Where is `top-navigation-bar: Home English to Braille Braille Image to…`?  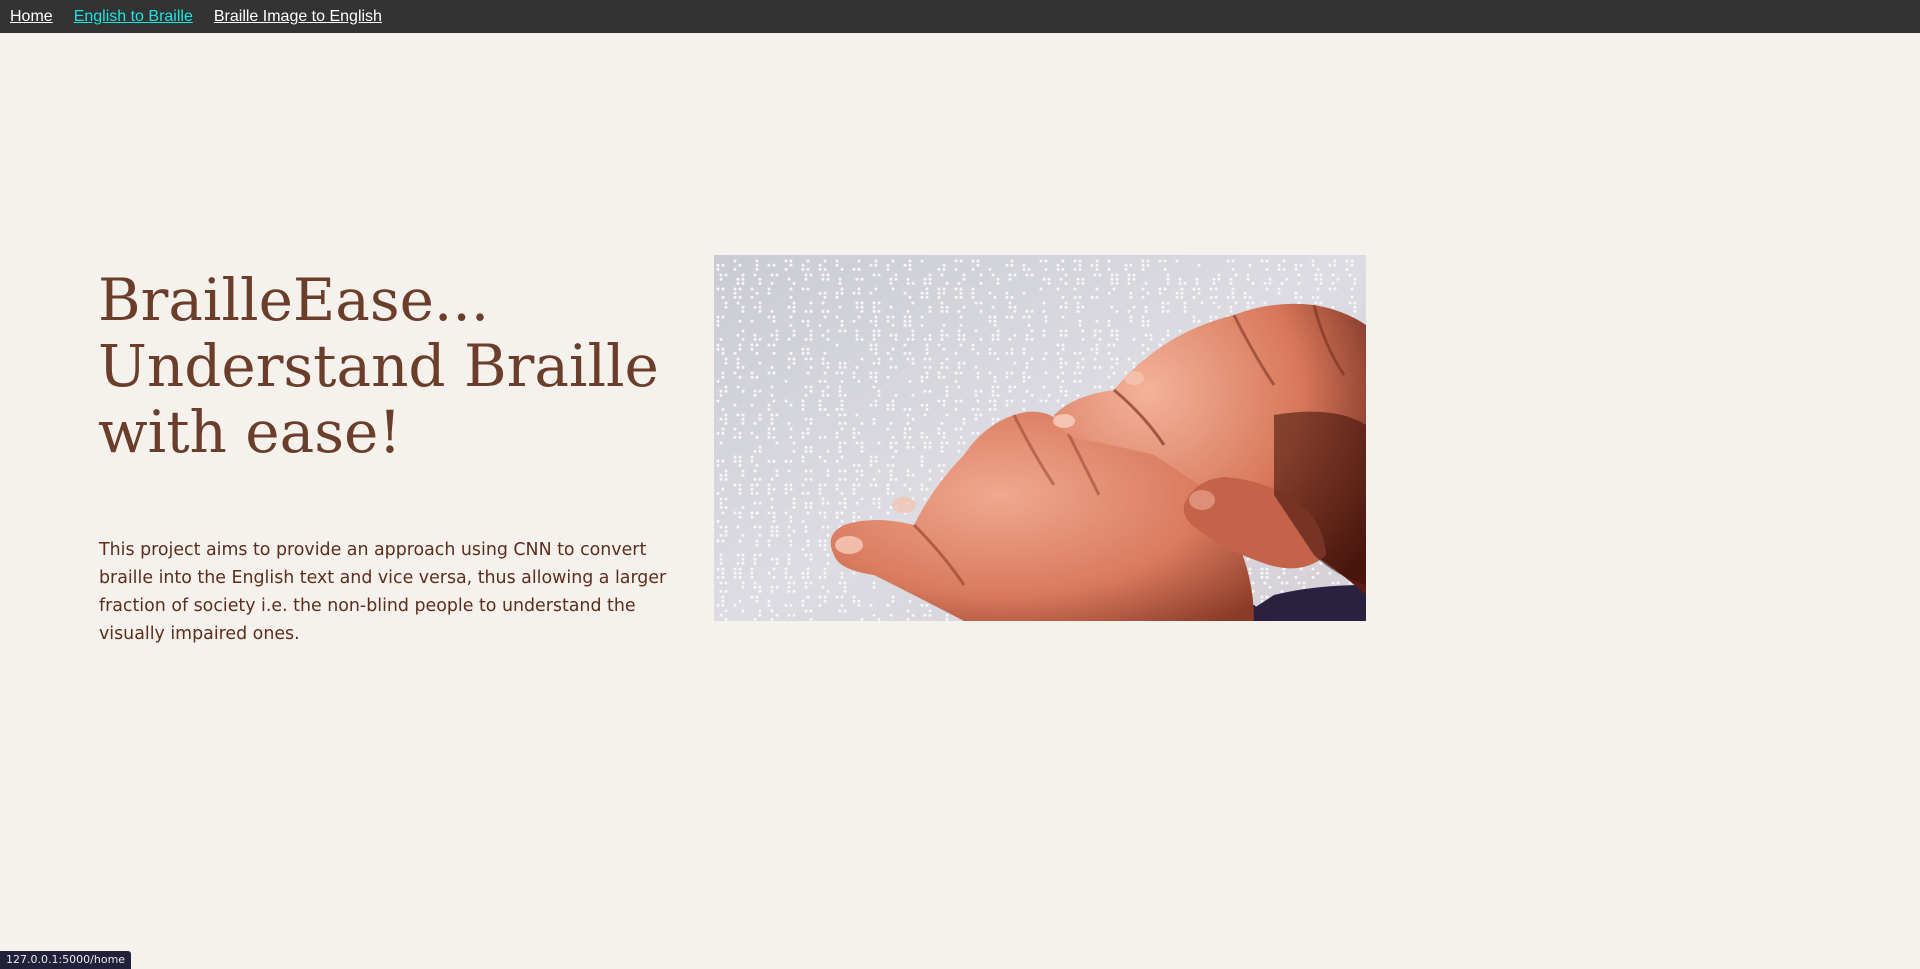
top-navigation-bar: Home English to Braille Braille Image to… is located at coordinates (960, 16).